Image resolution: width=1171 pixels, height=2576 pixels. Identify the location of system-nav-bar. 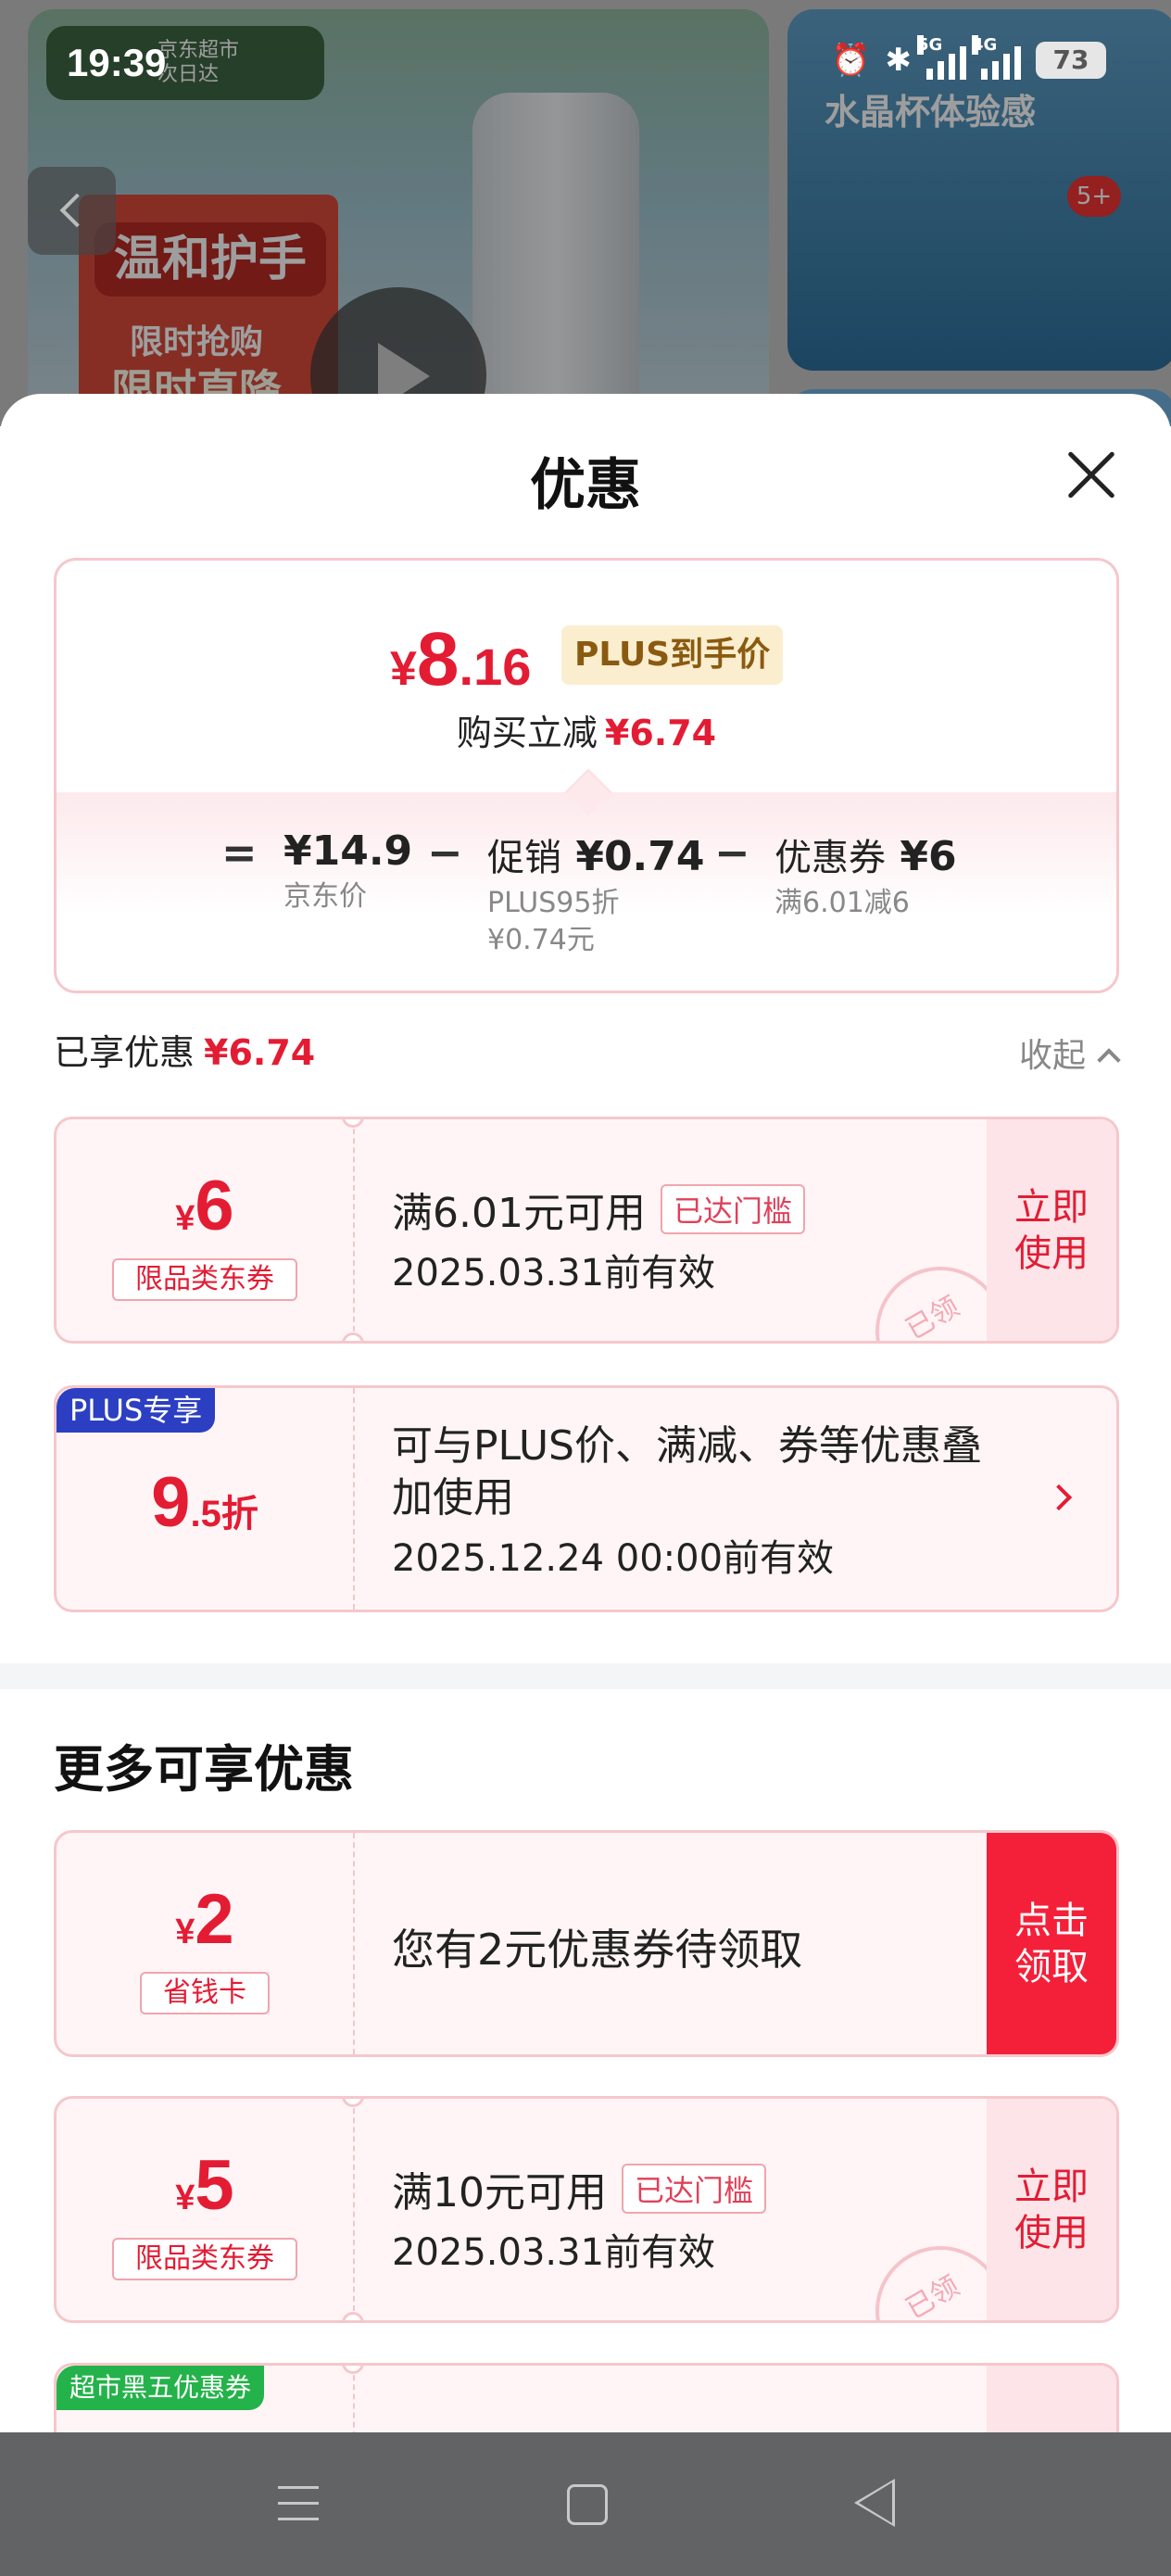
(585, 2504).